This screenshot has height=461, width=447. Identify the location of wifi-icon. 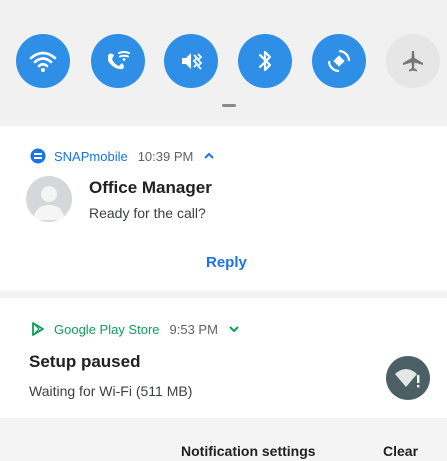
(43, 61).